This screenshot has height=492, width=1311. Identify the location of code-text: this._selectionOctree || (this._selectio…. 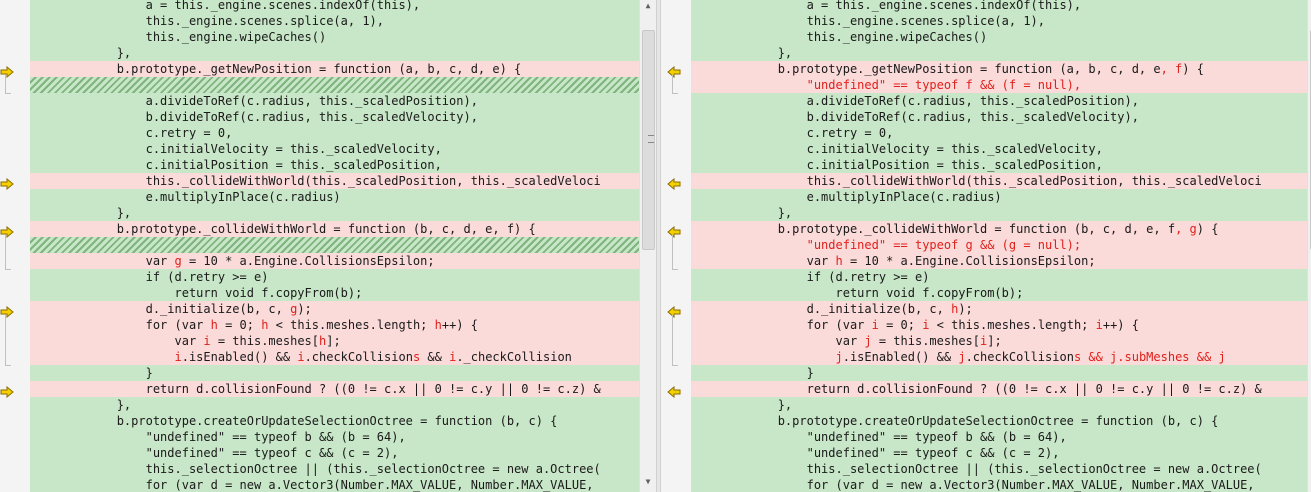
(976, 469).